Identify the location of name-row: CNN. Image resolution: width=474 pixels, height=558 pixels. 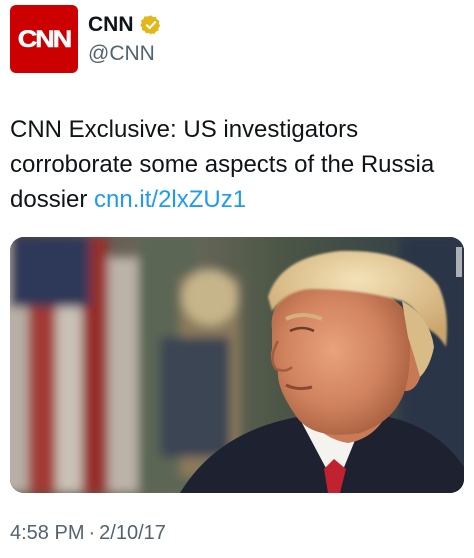
(125, 25).